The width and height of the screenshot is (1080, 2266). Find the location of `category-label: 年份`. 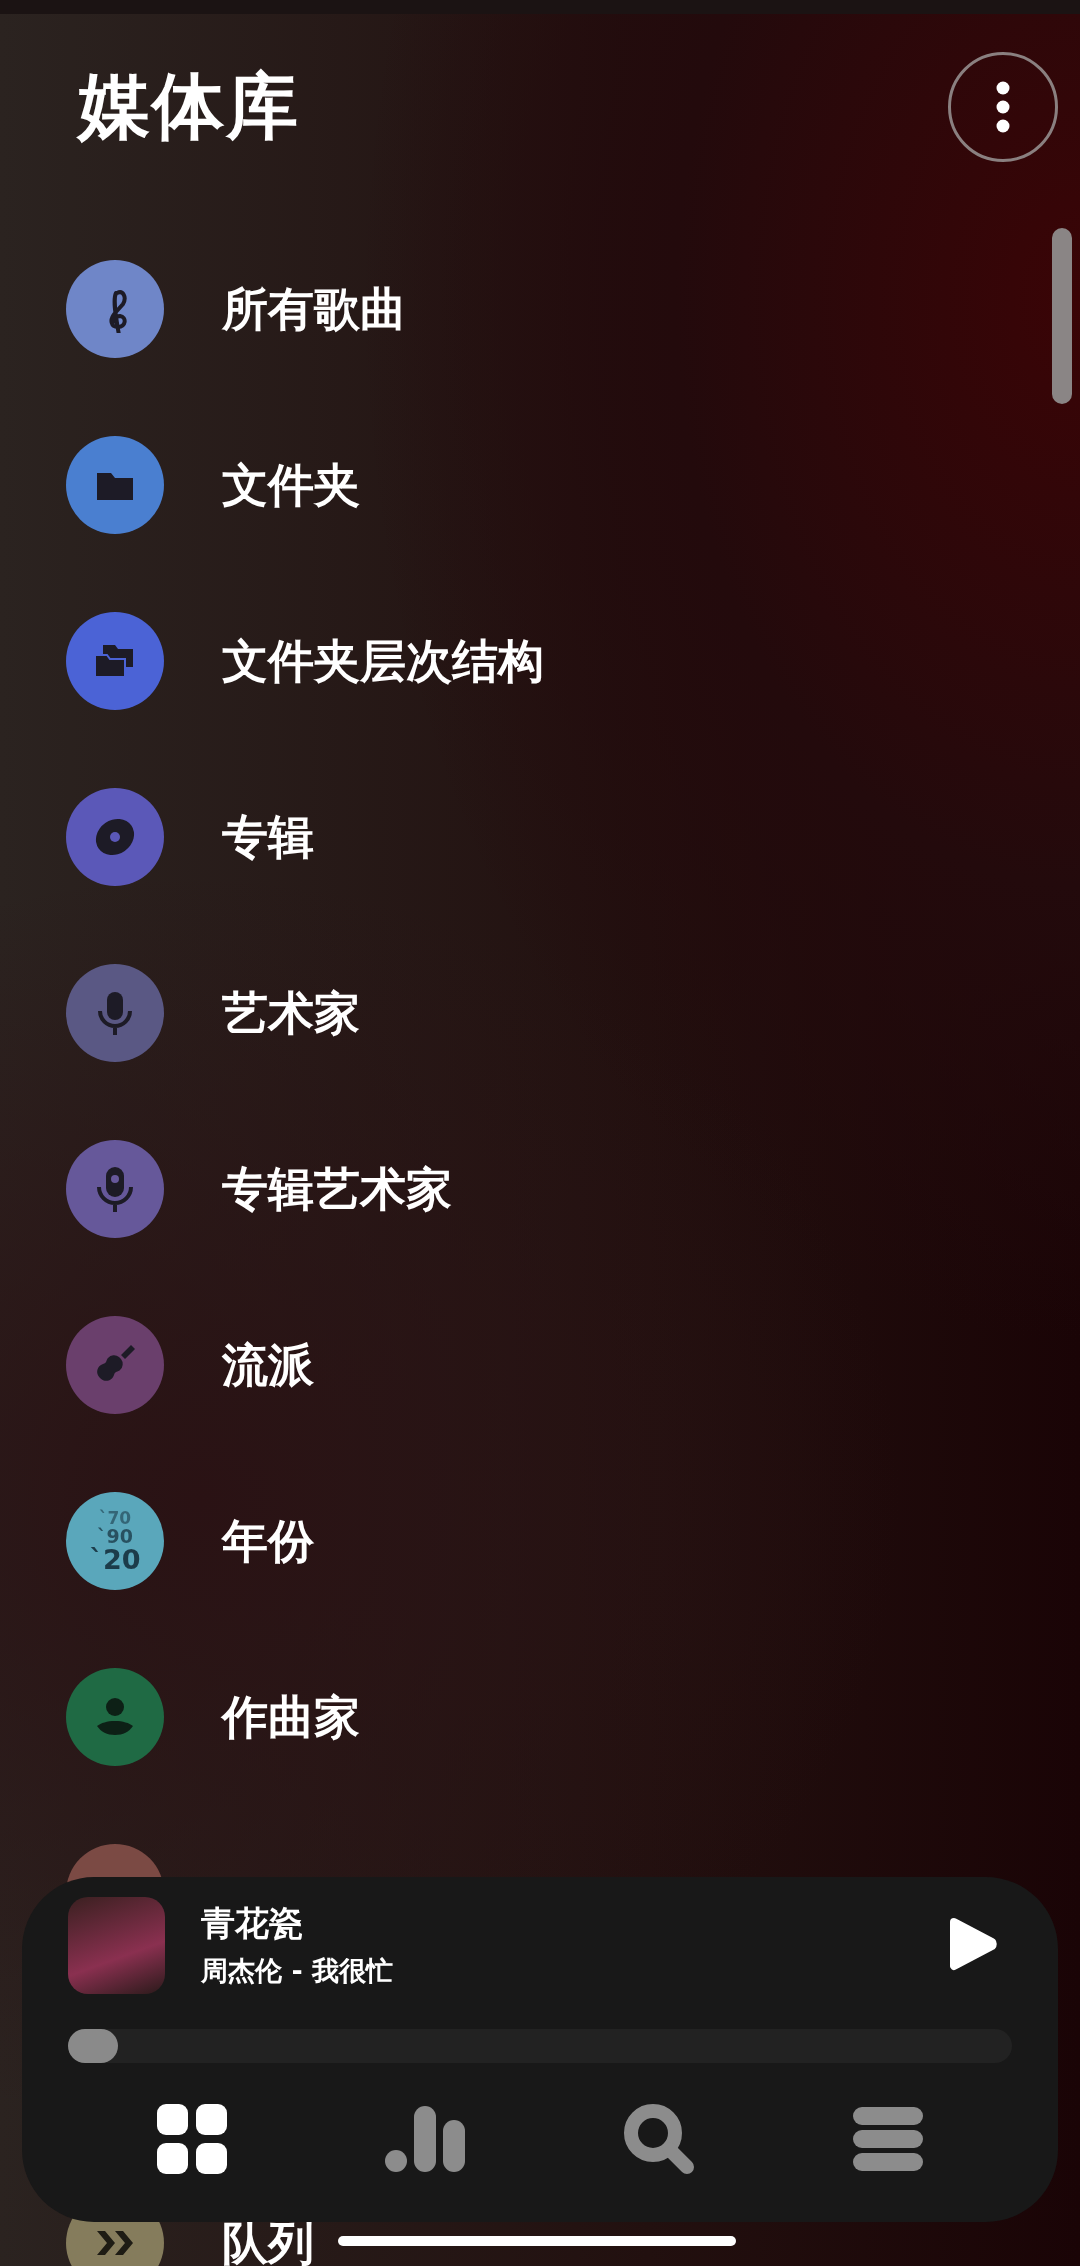

category-label: 年份 is located at coordinates (268, 1541).